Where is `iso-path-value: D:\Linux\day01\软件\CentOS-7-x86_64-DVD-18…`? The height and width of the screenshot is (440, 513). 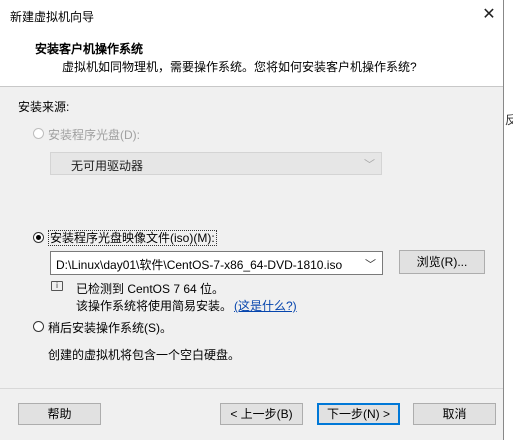 iso-path-value: D:\Linux\day01\软件\CentOS-7-x86_64-DVD-18… is located at coordinates (199, 265).